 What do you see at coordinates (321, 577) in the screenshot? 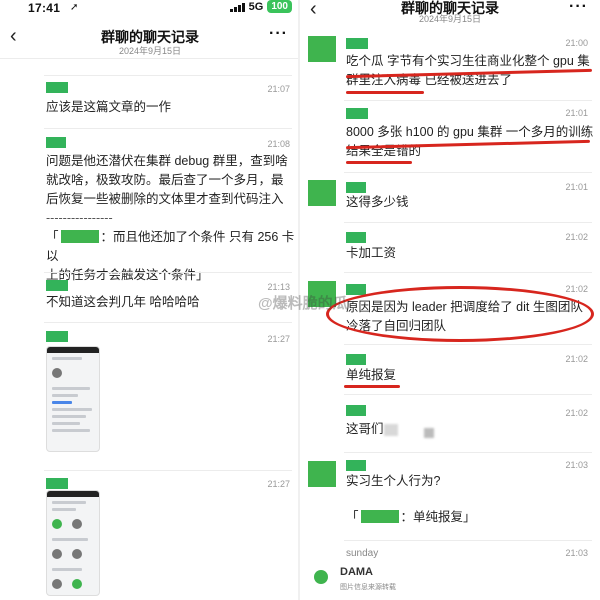
I see `brand-logo-icon` at bounding box center [321, 577].